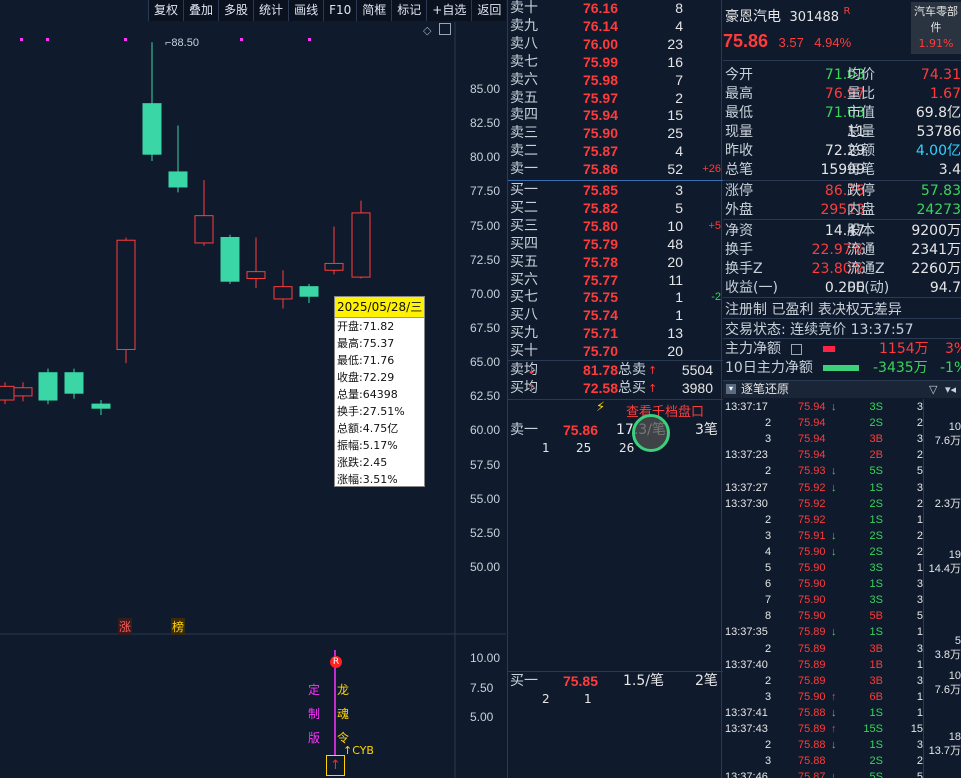 Image resolution: width=961 pixels, height=778 pixels. What do you see at coordinates (615, 116) in the screenshot?
I see `ask-row: 卖四 75.94 15` at bounding box center [615, 116].